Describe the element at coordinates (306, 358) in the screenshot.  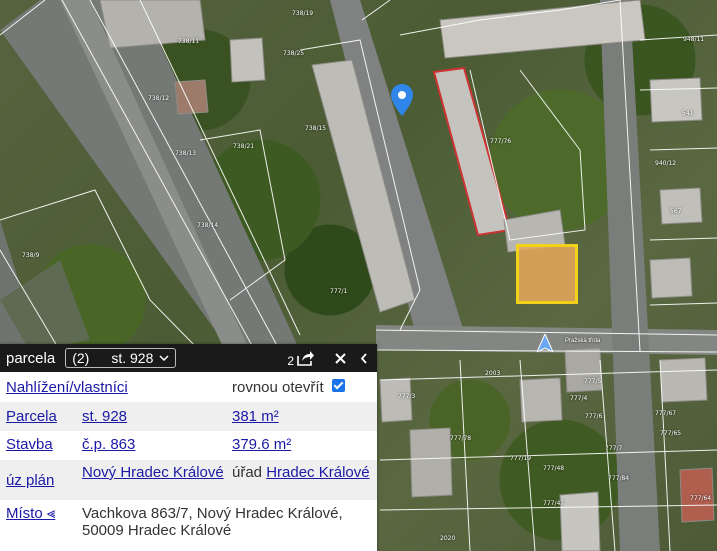
I see `share-icon` at that location.